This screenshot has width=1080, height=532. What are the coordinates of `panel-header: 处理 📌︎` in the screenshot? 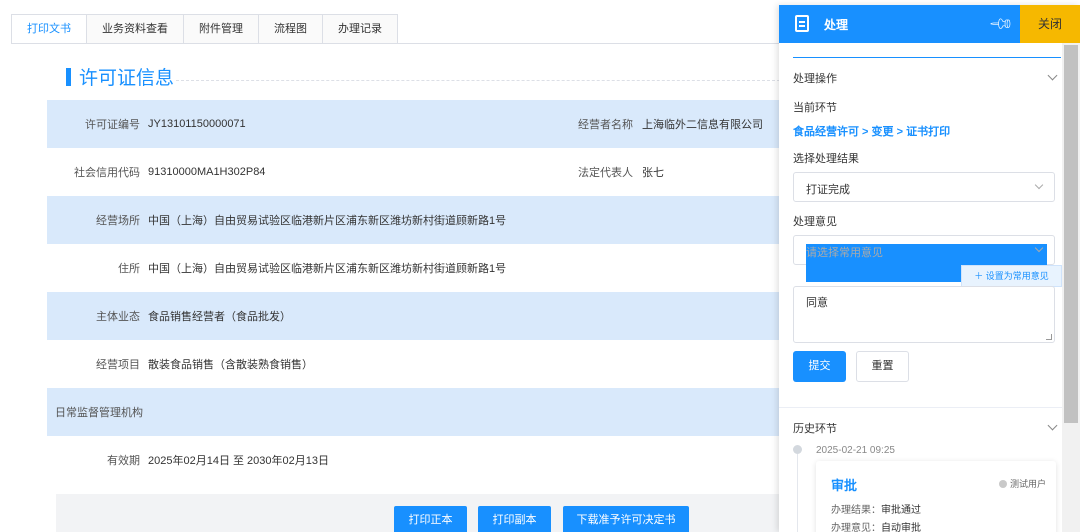 It's located at (899, 24).